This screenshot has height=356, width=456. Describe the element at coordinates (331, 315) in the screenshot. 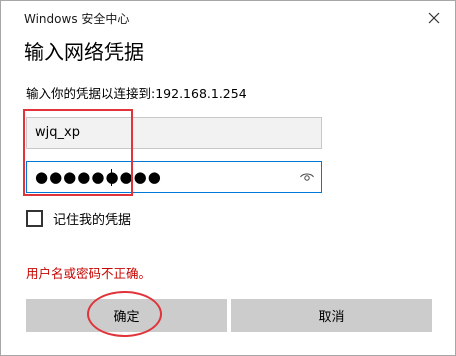

I see `cancel-button: 取消` at that location.